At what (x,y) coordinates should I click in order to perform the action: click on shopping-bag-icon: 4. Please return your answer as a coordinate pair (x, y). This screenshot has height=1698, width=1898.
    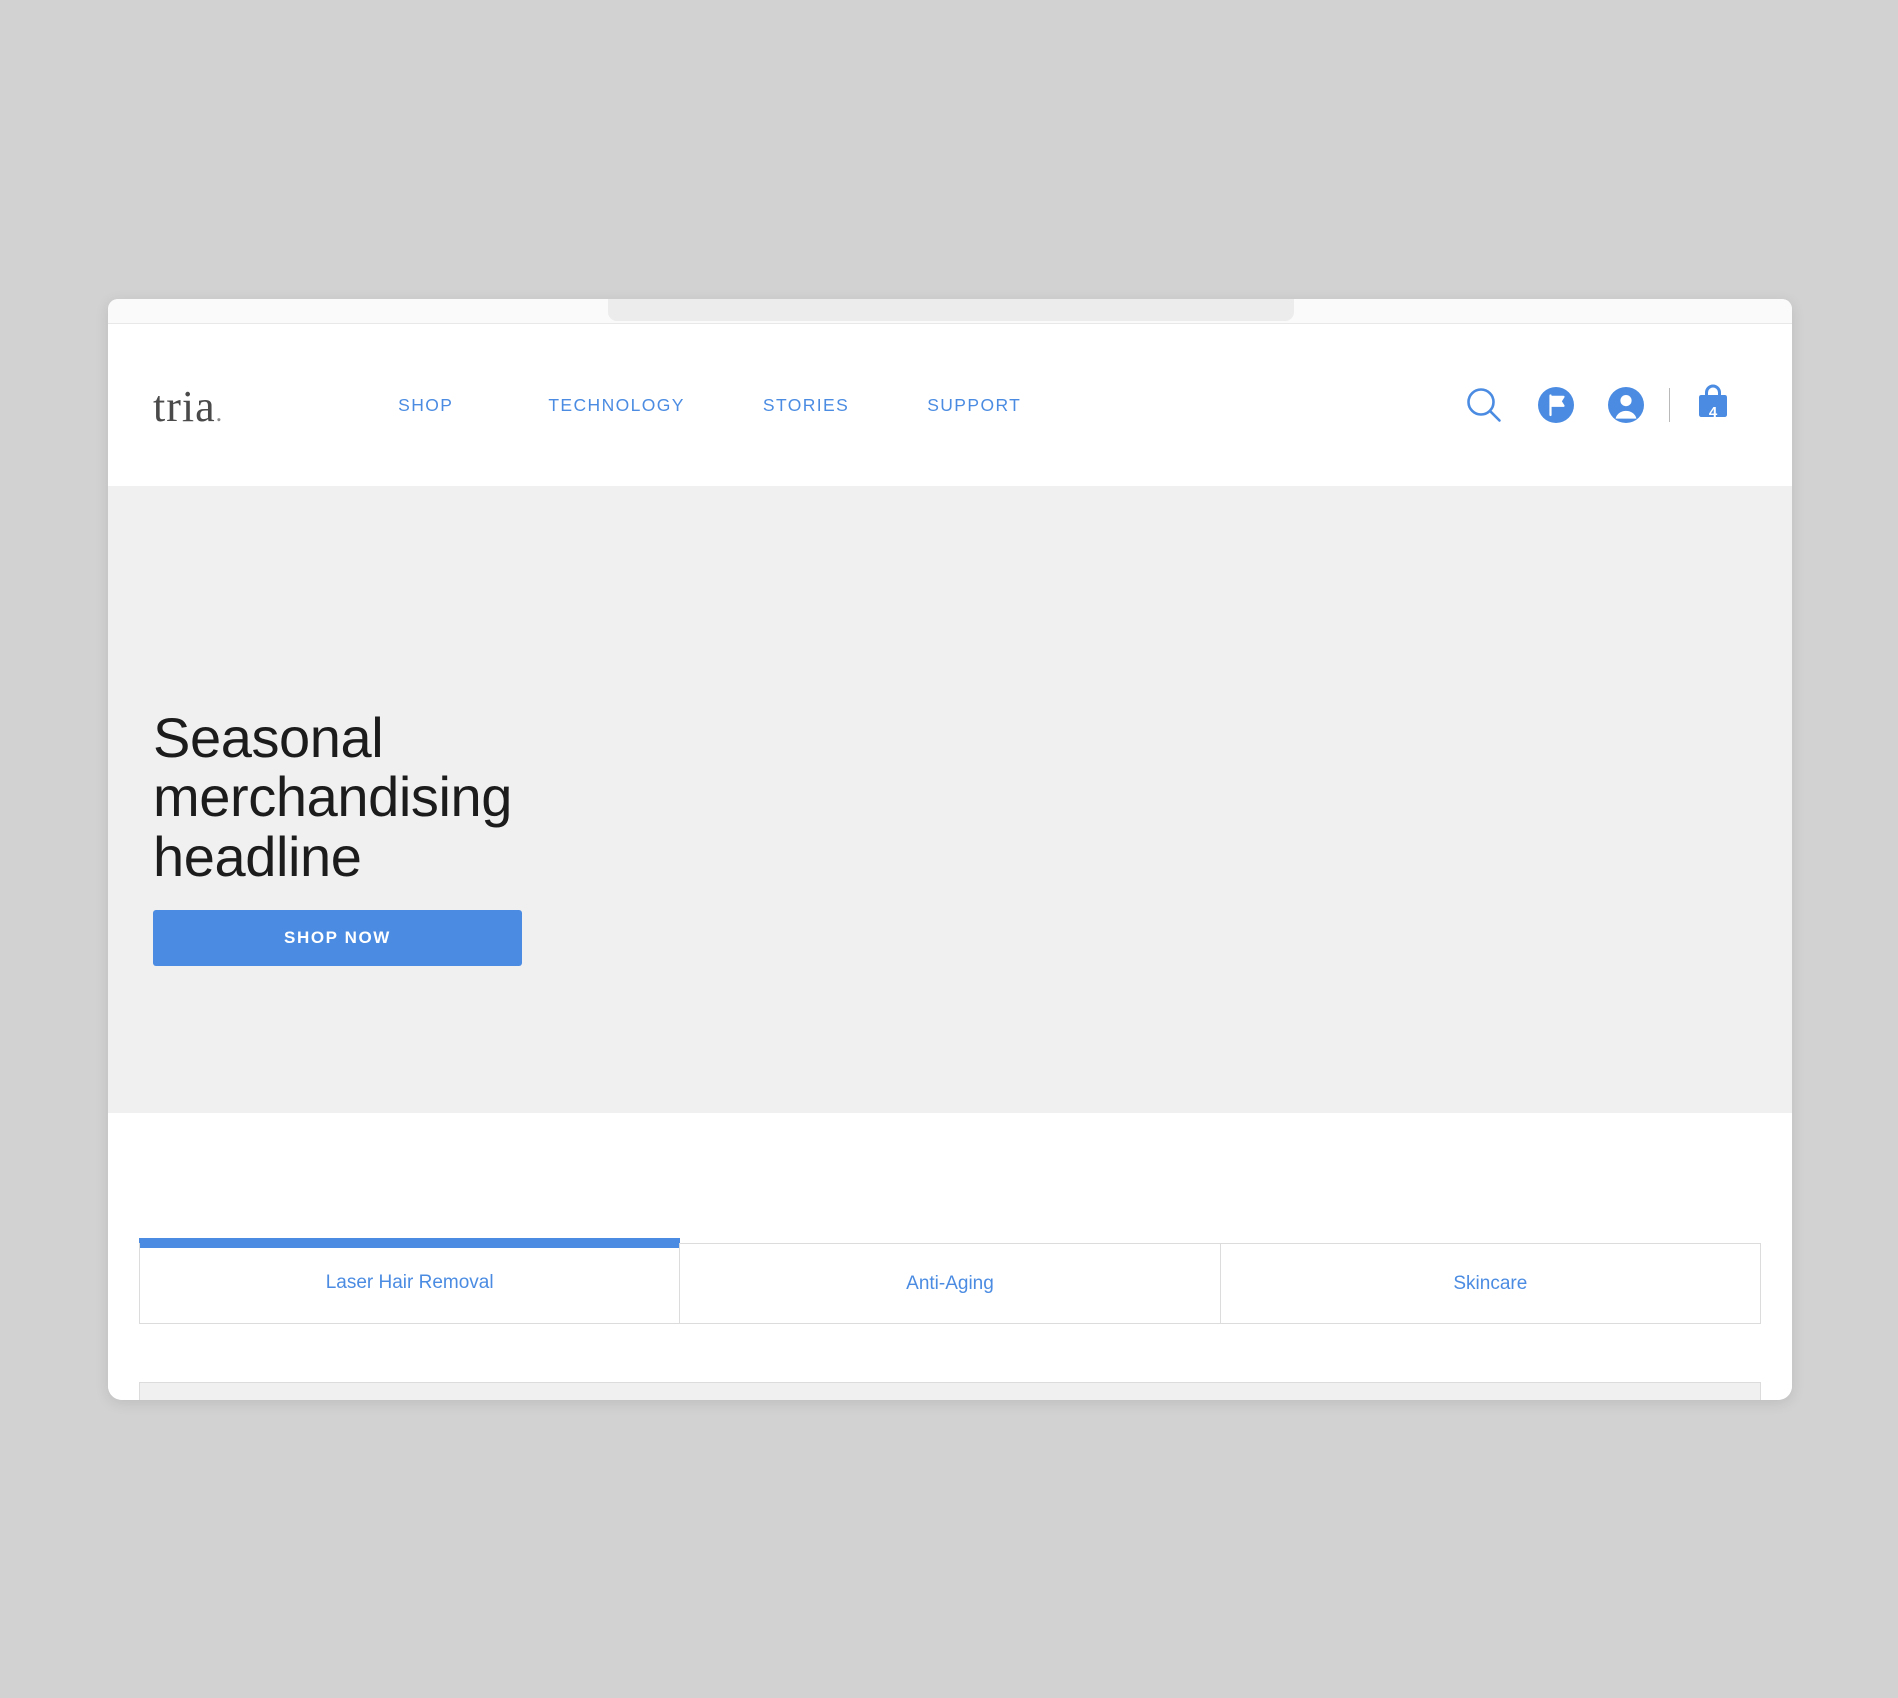
    Looking at the image, I should click on (1713, 405).